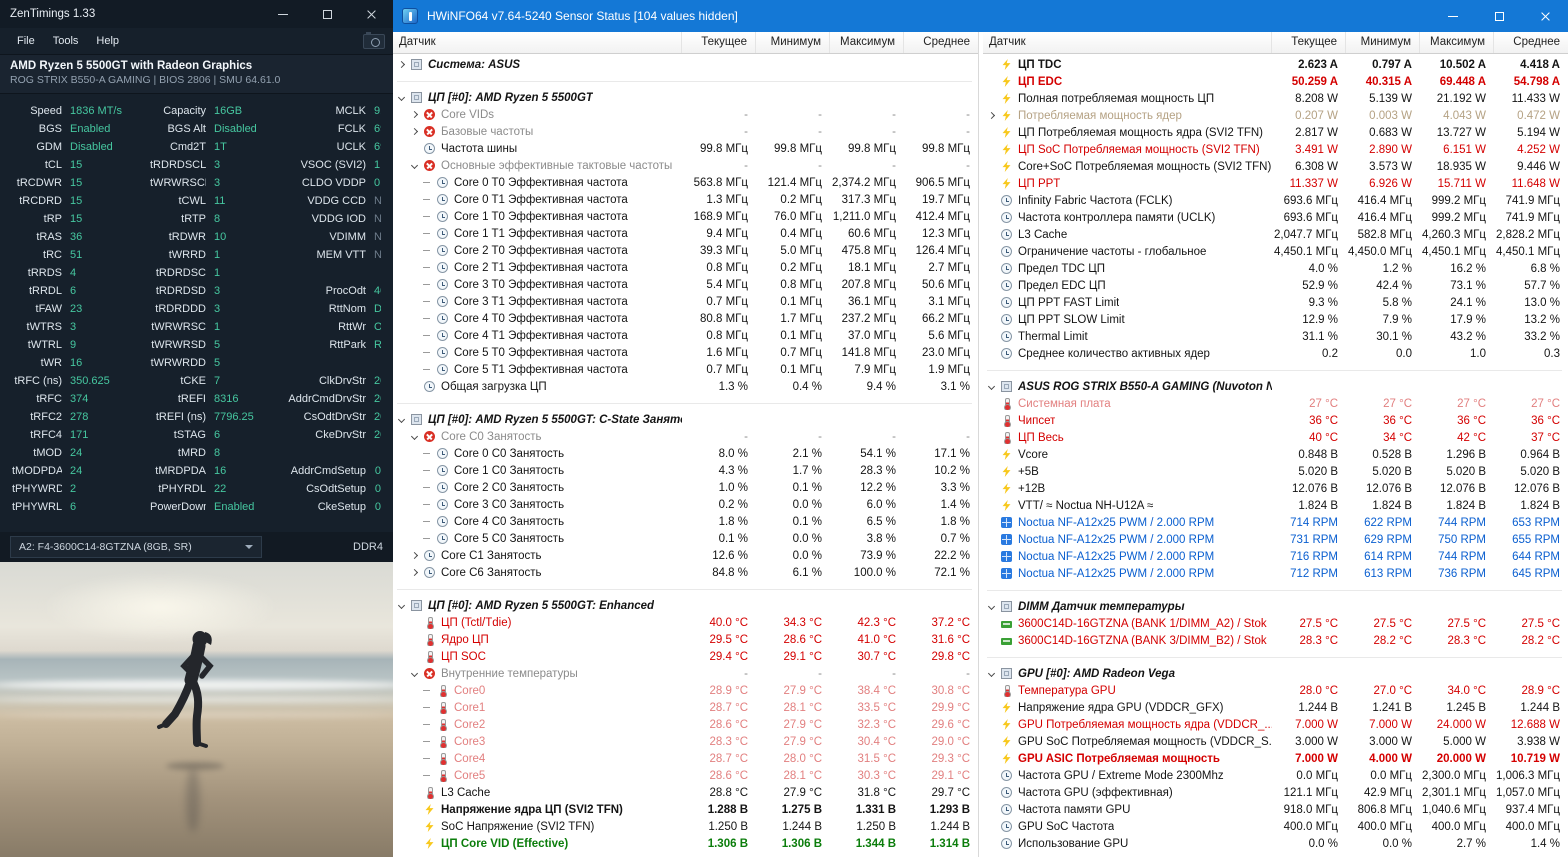 Image resolution: width=1568 pixels, height=857 pixels. What do you see at coordinates (685, 758) in the screenshot?
I see `sensor-row: Core4 28.7 °C 28.0 °C 31.5 °C 29.3 °C` at bounding box center [685, 758].